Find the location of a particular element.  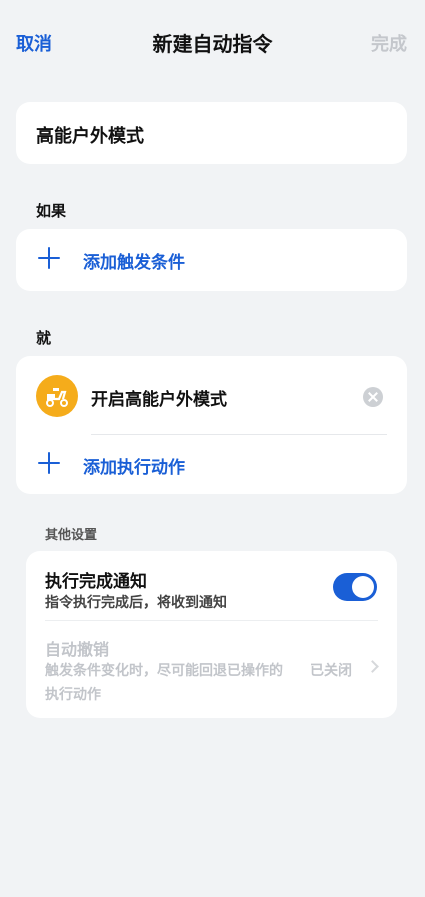

other-settings-label: 其他设置 is located at coordinates (71, 535).